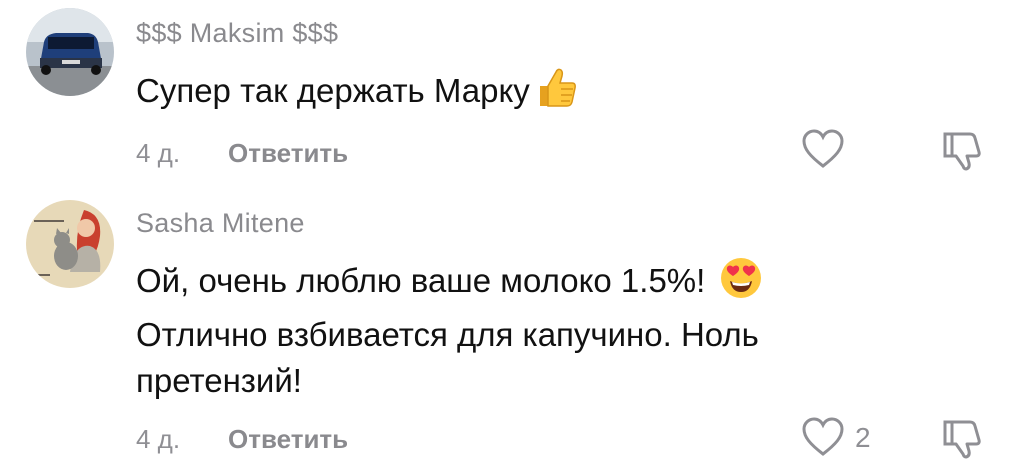 Image resolution: width=1024 pixels, height=476 pixels. Describe the element at coordinates (421, 280) in the screenshot. I see `comment-text-line: Ой, очень люблю ваше молоко 1.5%!` at that location.